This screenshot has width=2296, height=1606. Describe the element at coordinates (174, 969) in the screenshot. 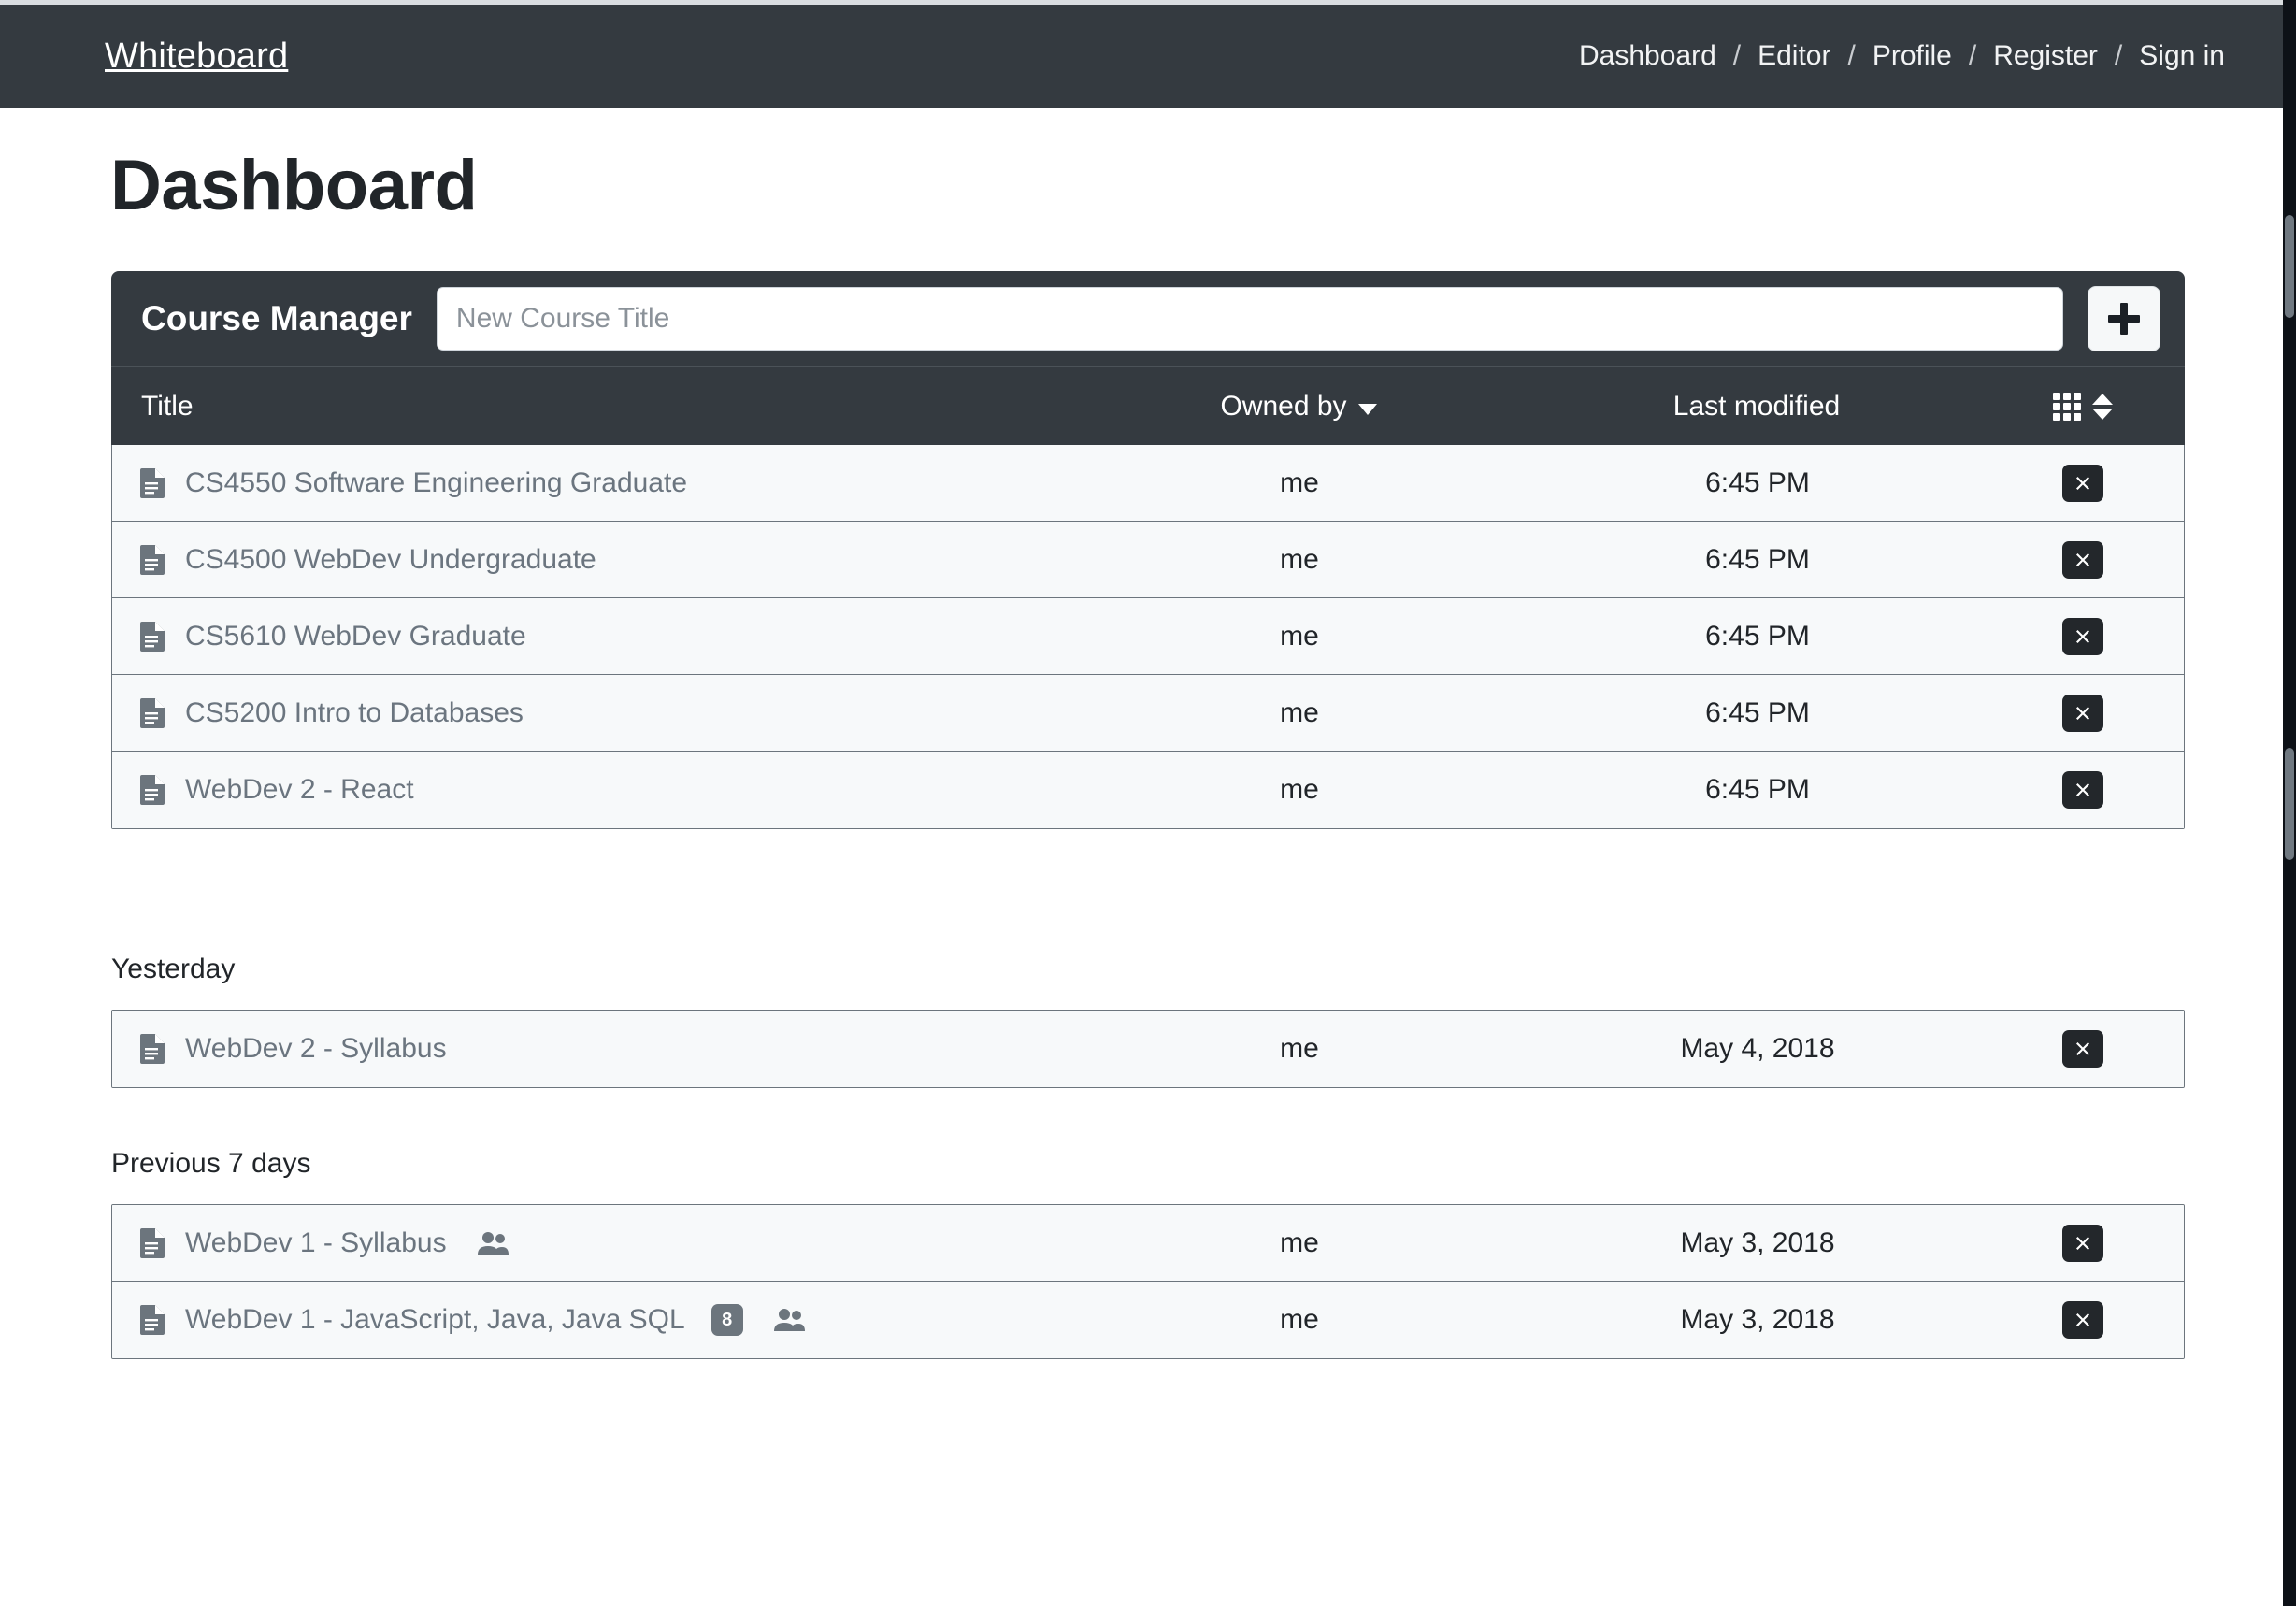

I see `group-label: Yesterday` at that location.